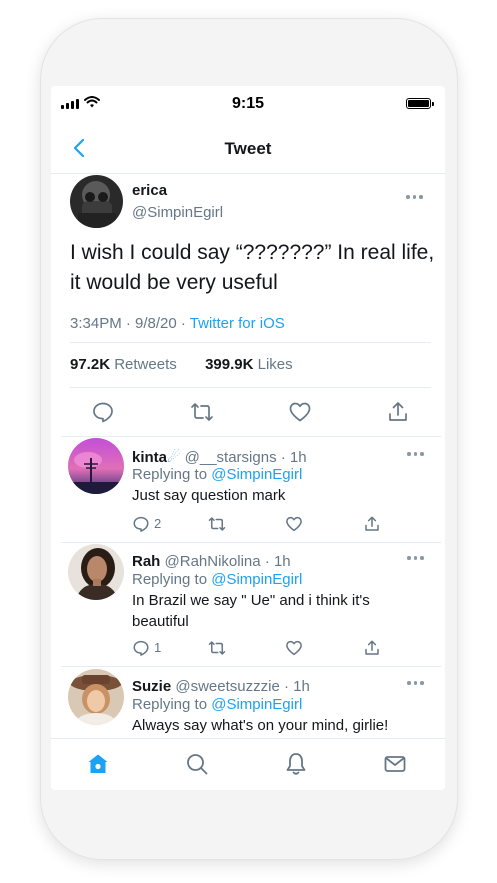  I want to click on reply-count: 2, so click(158, 523).